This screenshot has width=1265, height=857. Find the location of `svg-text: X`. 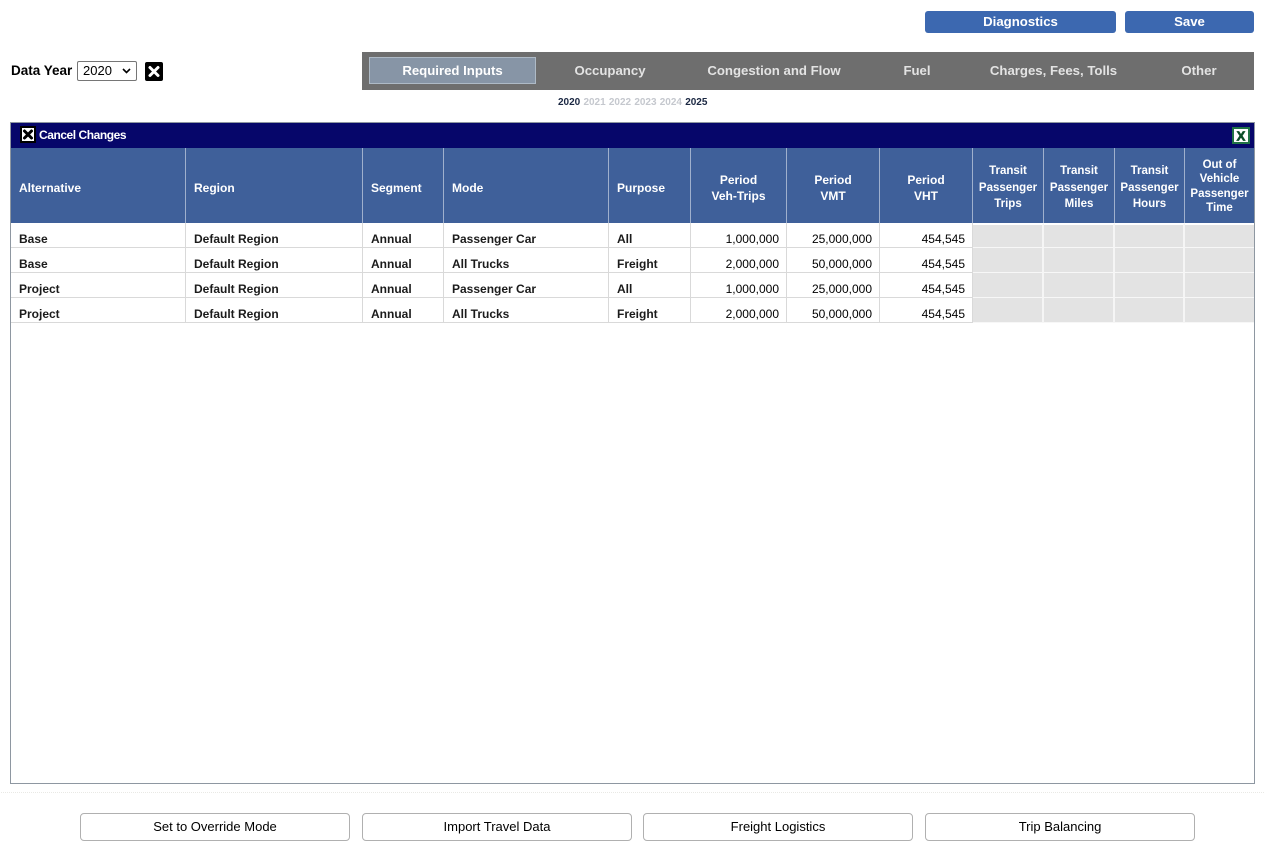

svg-text: X is located at coordinates (1241, 136).